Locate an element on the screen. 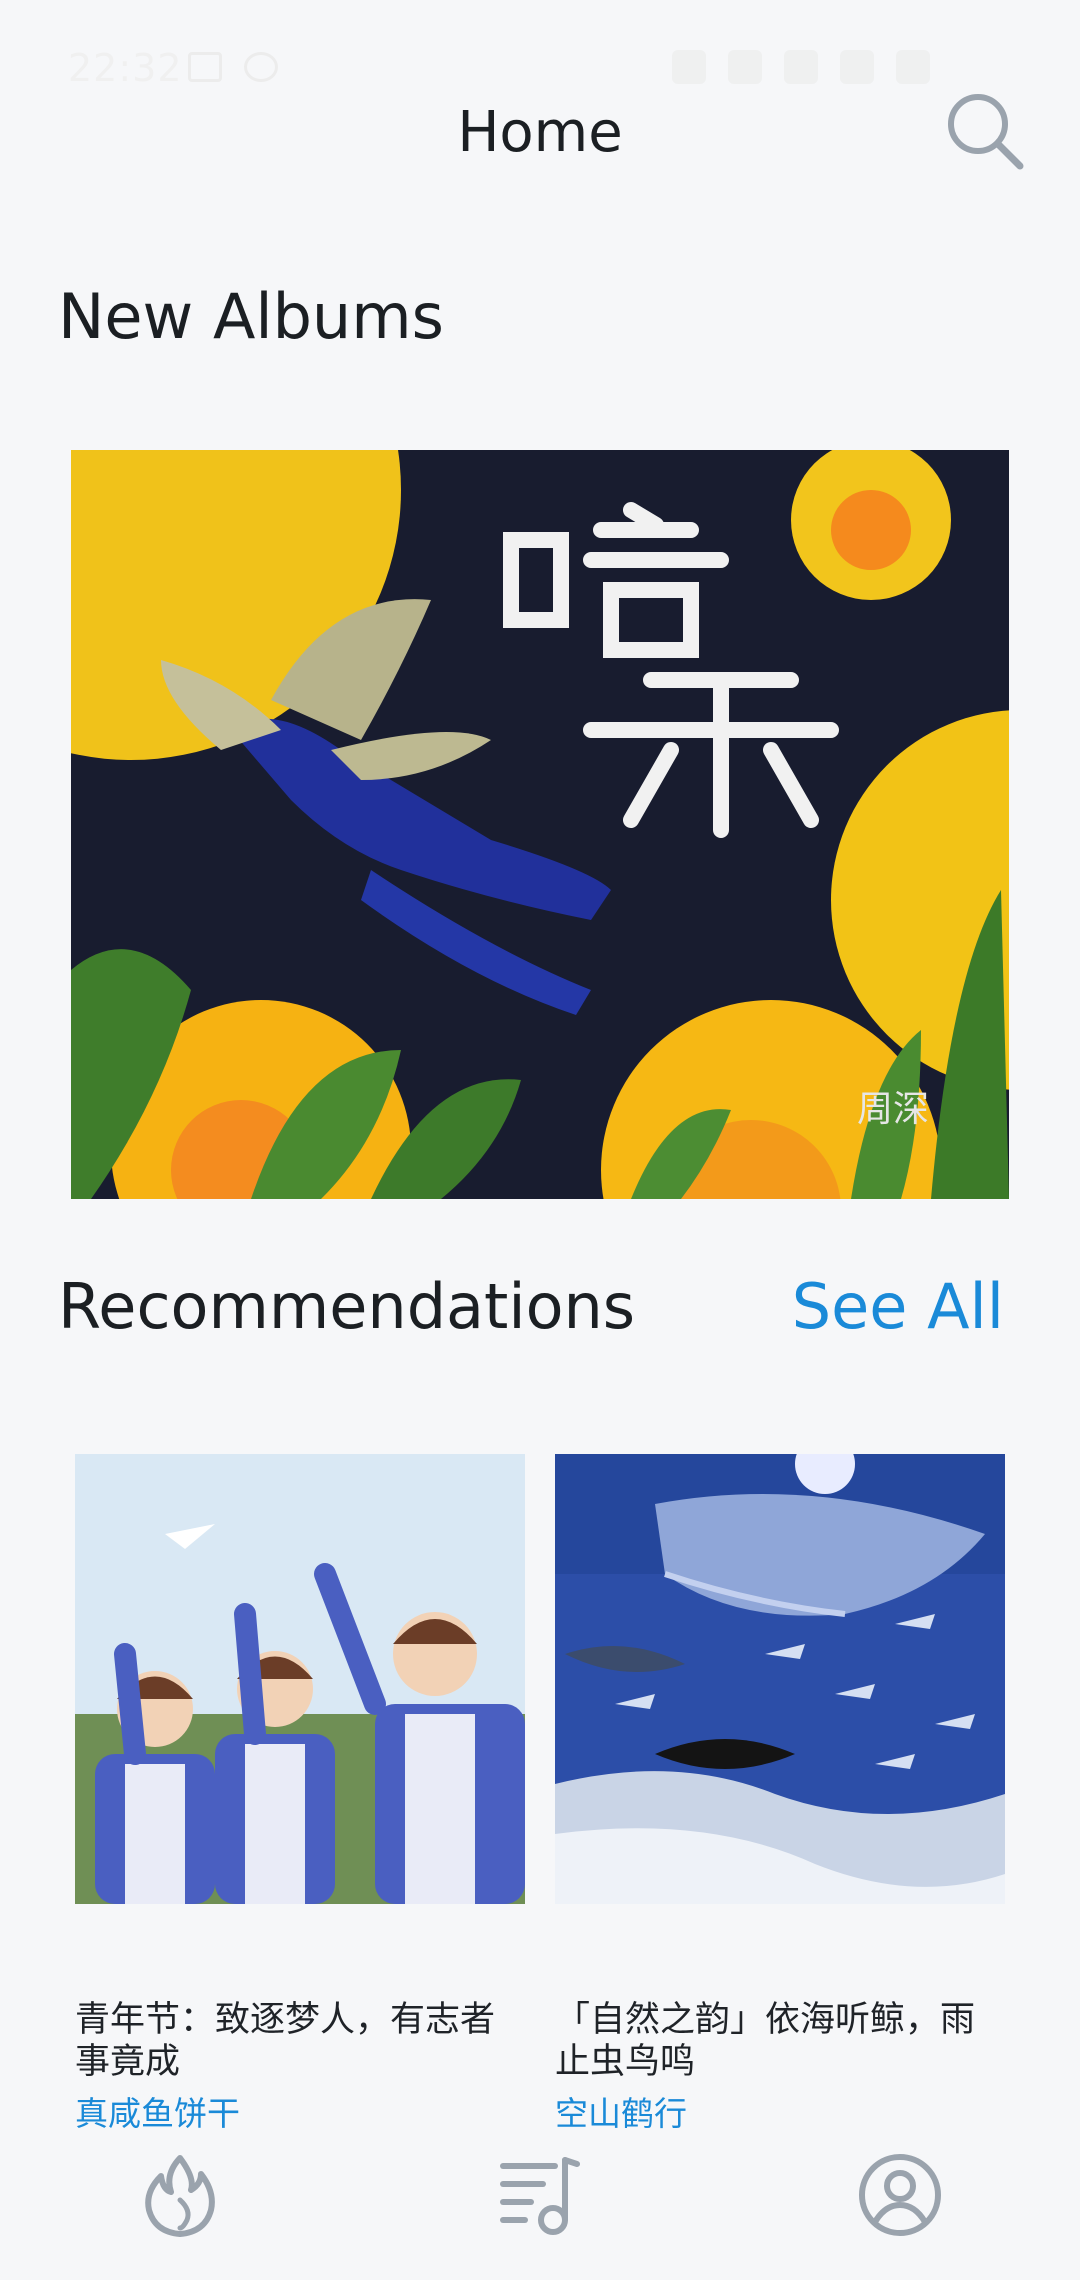 The width and height of the screenshot is (1080, 2280). search-button is located at coordinates (985, 131).